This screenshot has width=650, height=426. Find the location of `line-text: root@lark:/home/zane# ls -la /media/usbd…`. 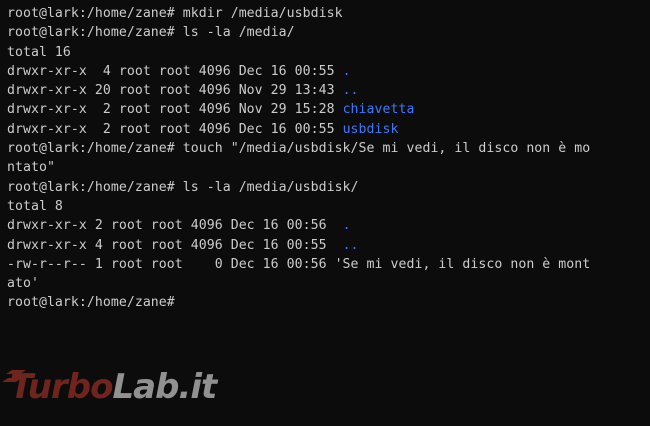

line-text: root@lark:/home/zane# ls -la /media/usbd… is located at coordinates (183, 187).